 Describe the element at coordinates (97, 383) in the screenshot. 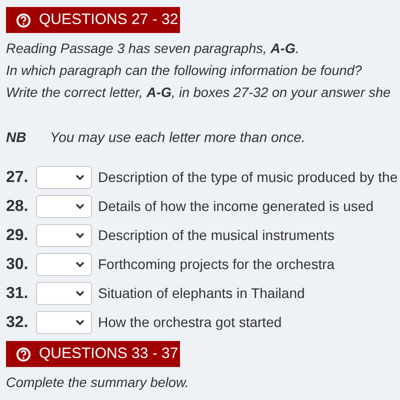

I see `instruction-text: Complete the summary below.` at that location.